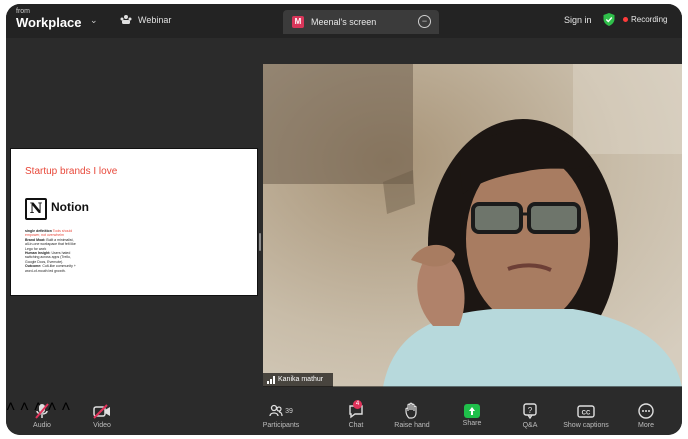  Describe the element at coordinates (530, 425) in the screenshot. I see `qa-label: Q&A` at that location.